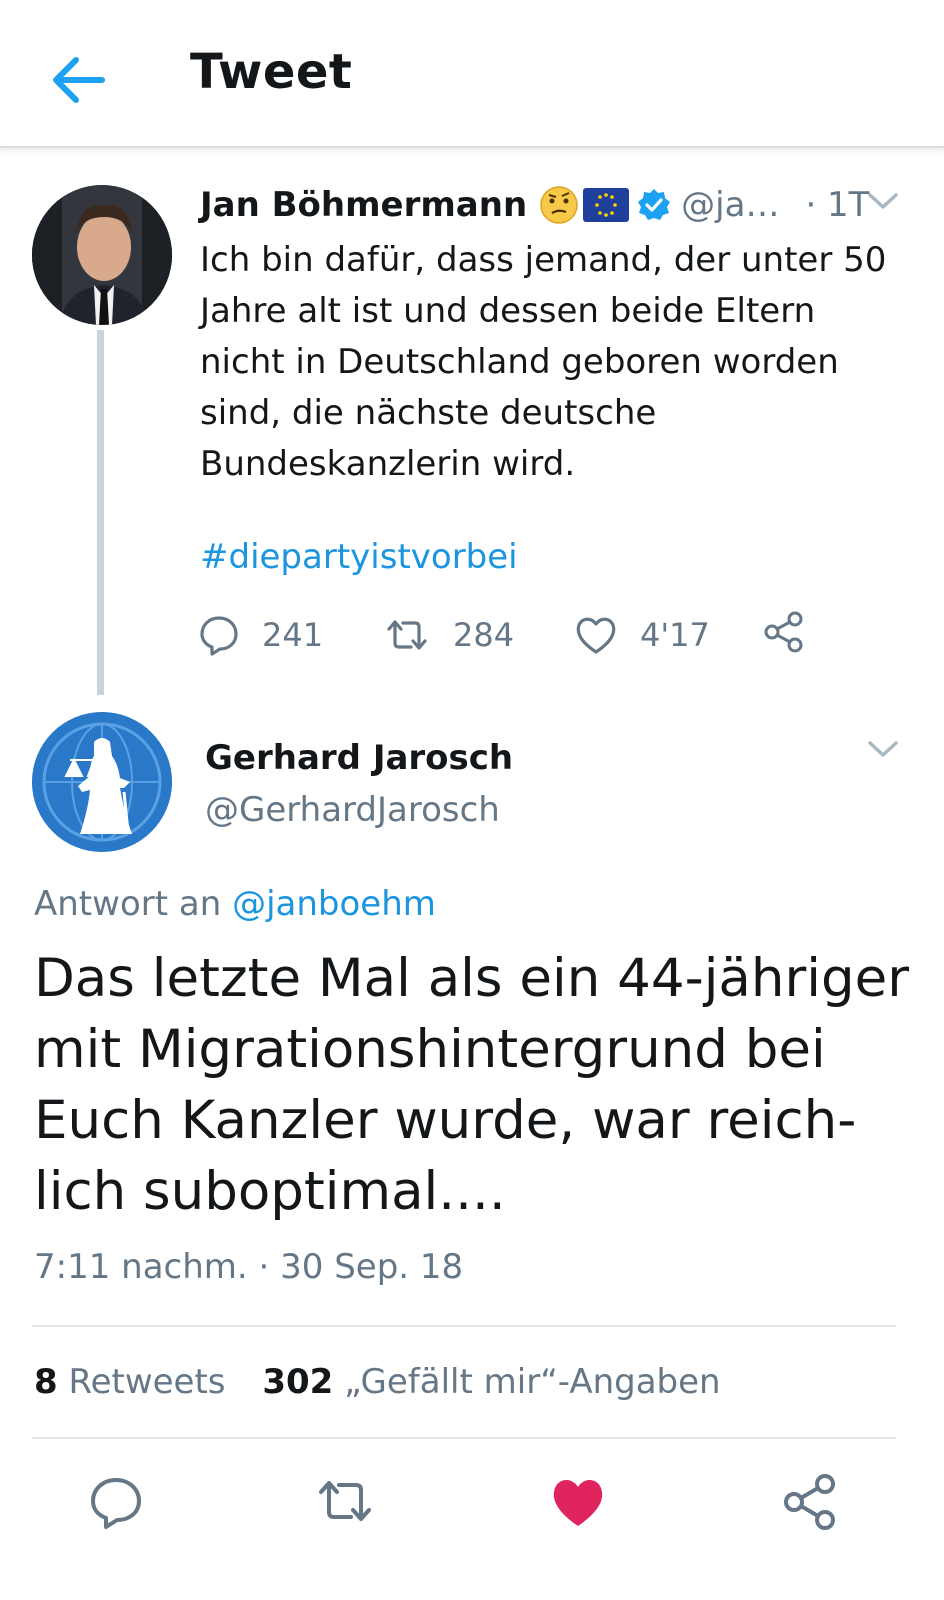  Describe the element at coordinates (293, 635) in the screenshot. I see `reply-count: 241` at that location.